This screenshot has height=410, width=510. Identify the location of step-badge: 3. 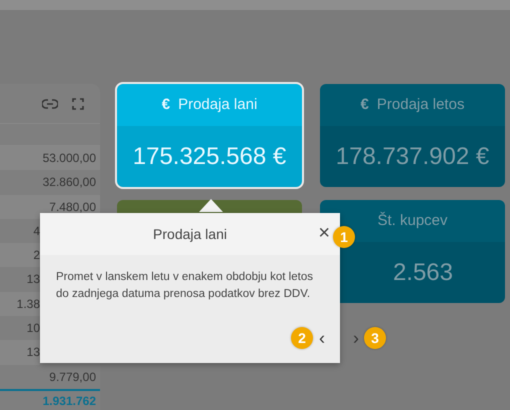
(375, 338).